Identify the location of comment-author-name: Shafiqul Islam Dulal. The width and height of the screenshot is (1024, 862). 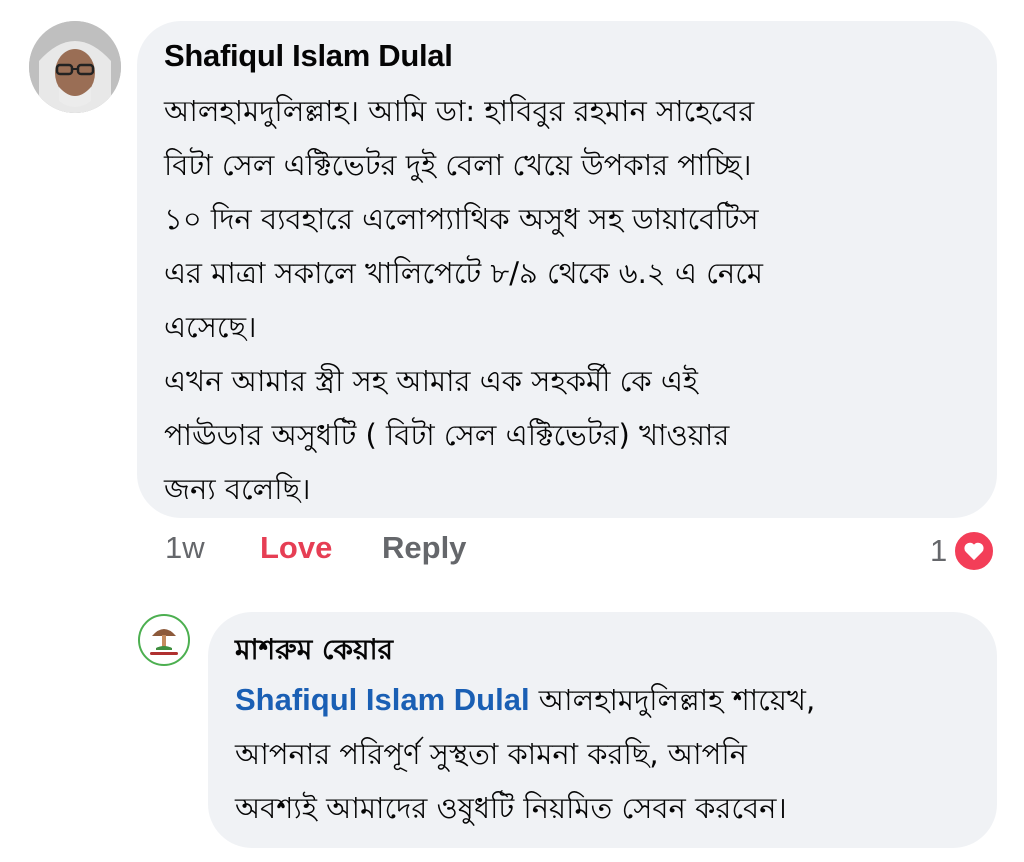
(308, 56).